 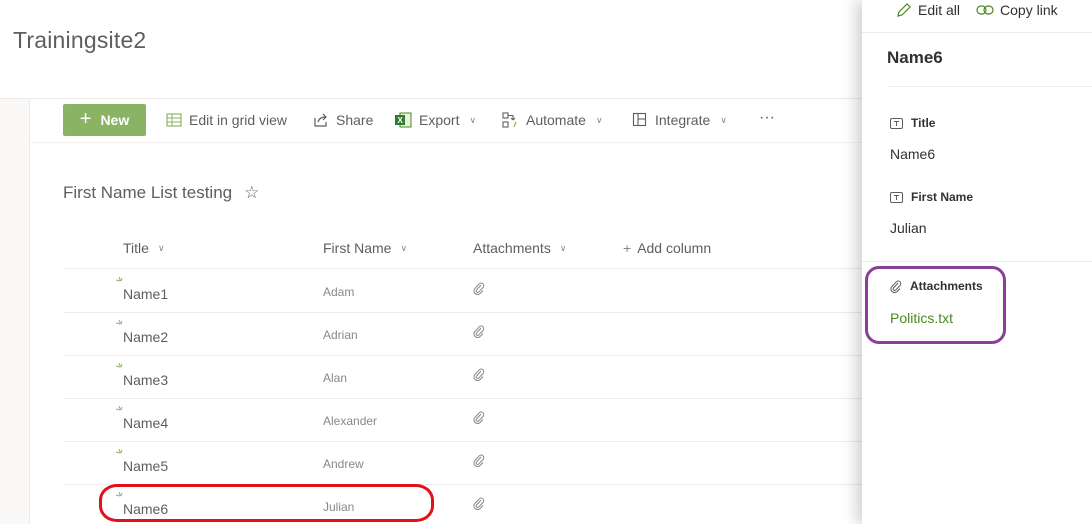 I want to click on row-first-name: Alan, so click(x=335, y=378).